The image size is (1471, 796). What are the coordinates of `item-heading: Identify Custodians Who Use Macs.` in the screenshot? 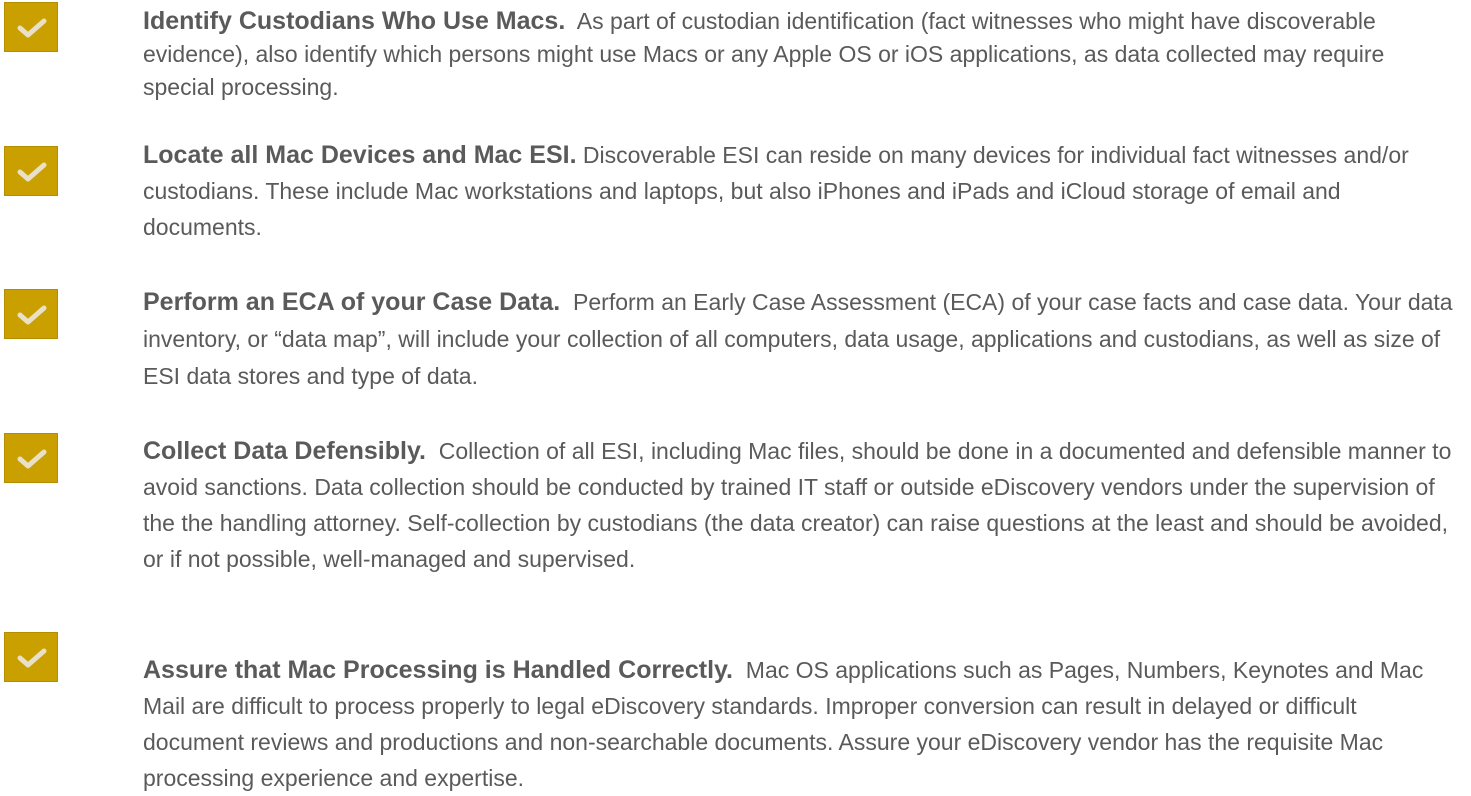 It's located at (354, 21).